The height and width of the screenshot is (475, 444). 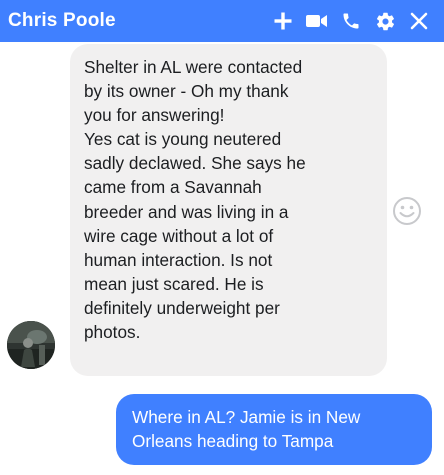 I want to click on plus-icon, so click(x=283, y=21).